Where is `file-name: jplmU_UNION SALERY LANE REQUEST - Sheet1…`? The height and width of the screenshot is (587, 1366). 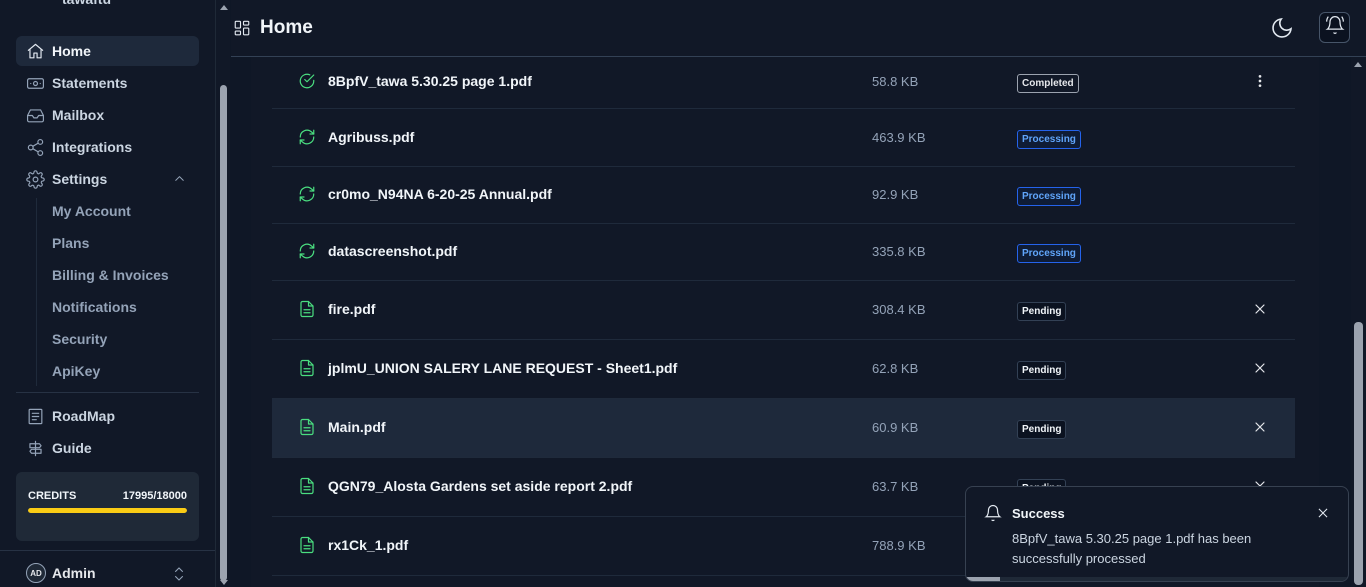 file-name: jplmU_UNION SALERY LANE REQUEST - Sheet1… is located at coordinates (502, 368).